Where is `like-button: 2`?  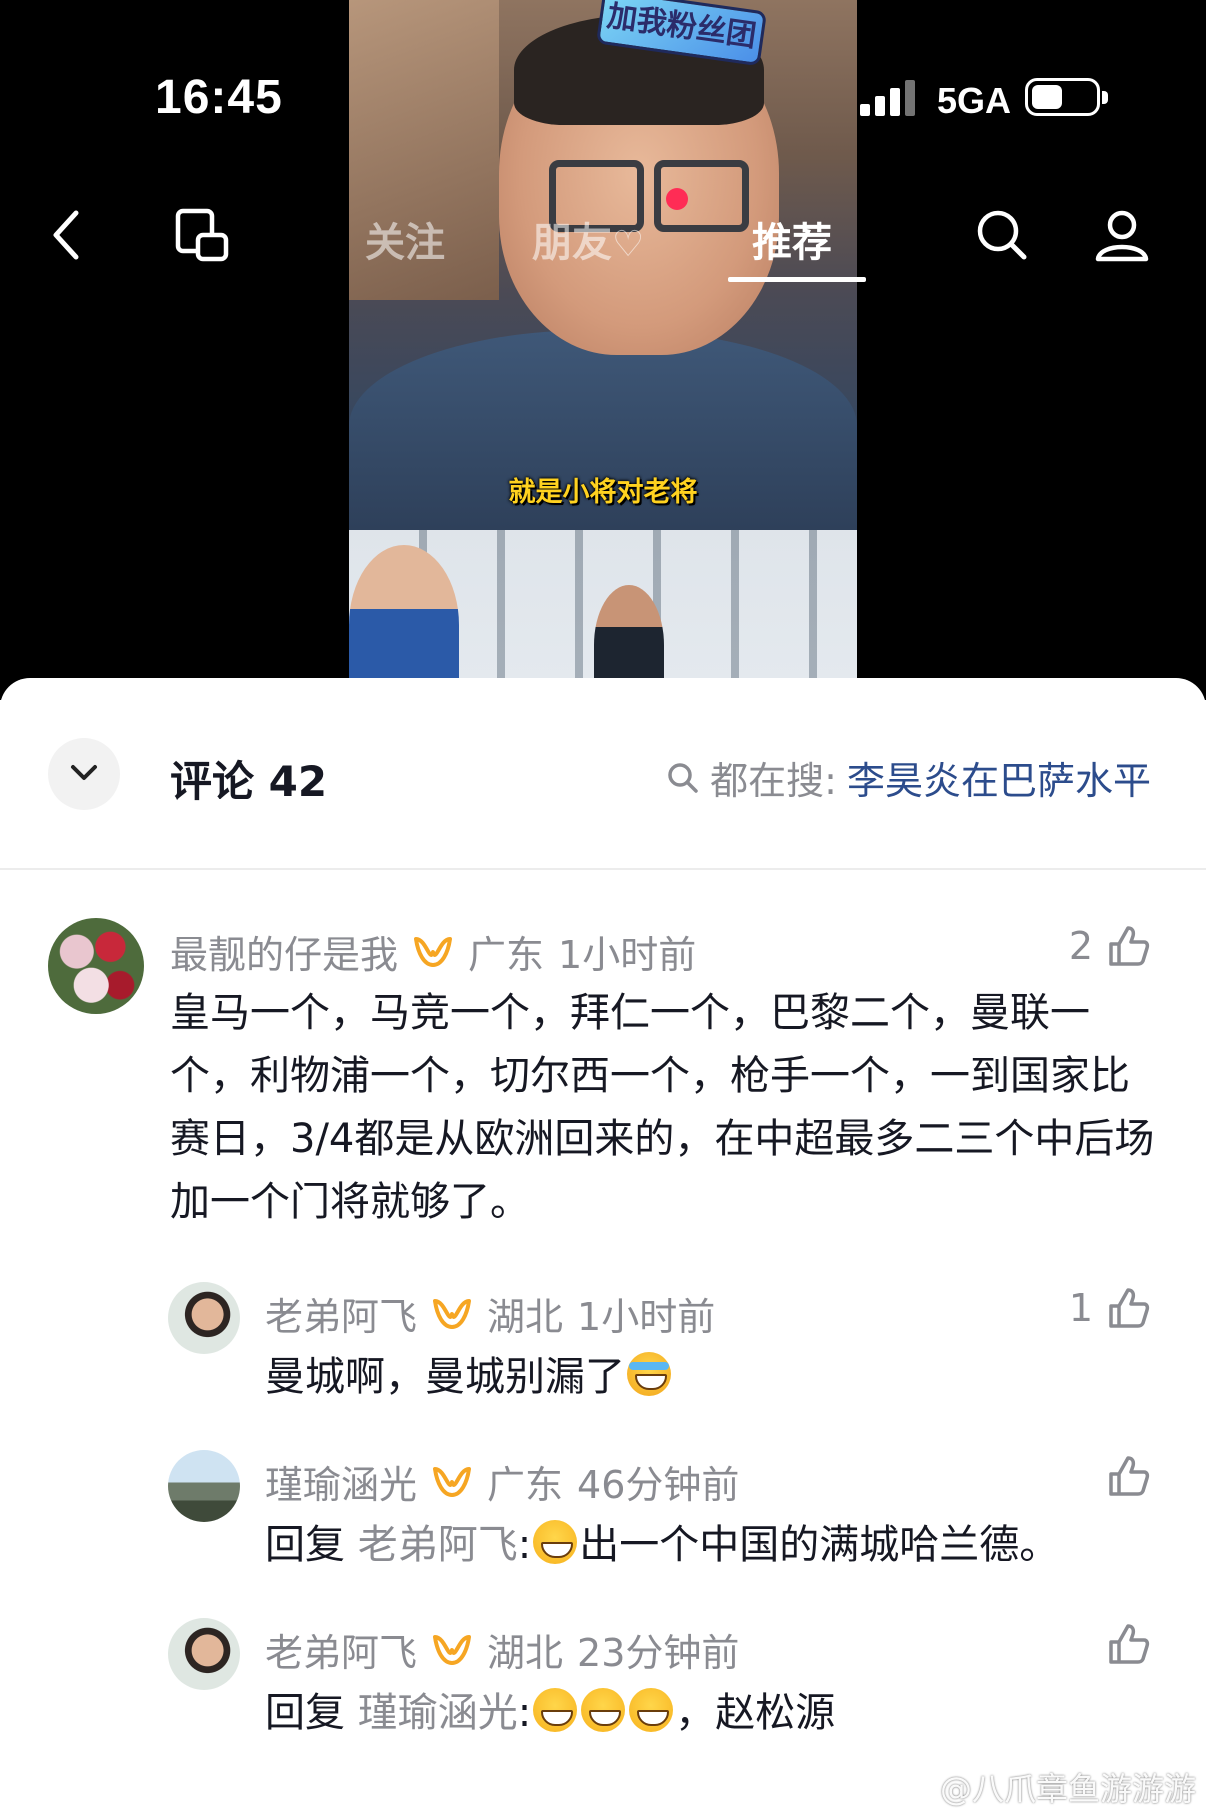 like-button: 2 is located at coordinates (1110, 946).